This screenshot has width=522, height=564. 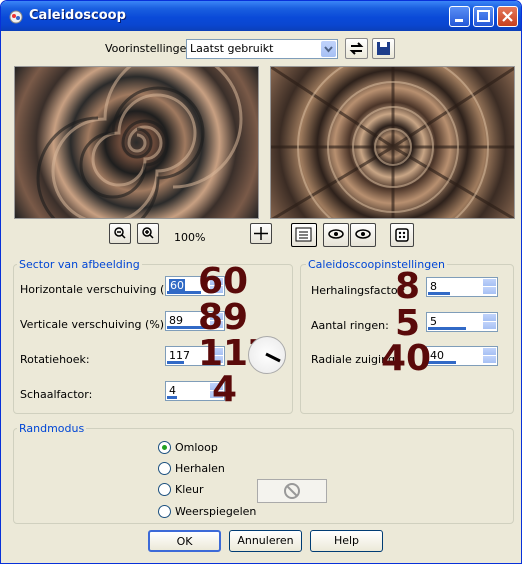 What do you see at coordinates (139, 142) in the screenshot?
I see `swirl-image` at bounding box center [139, 142].